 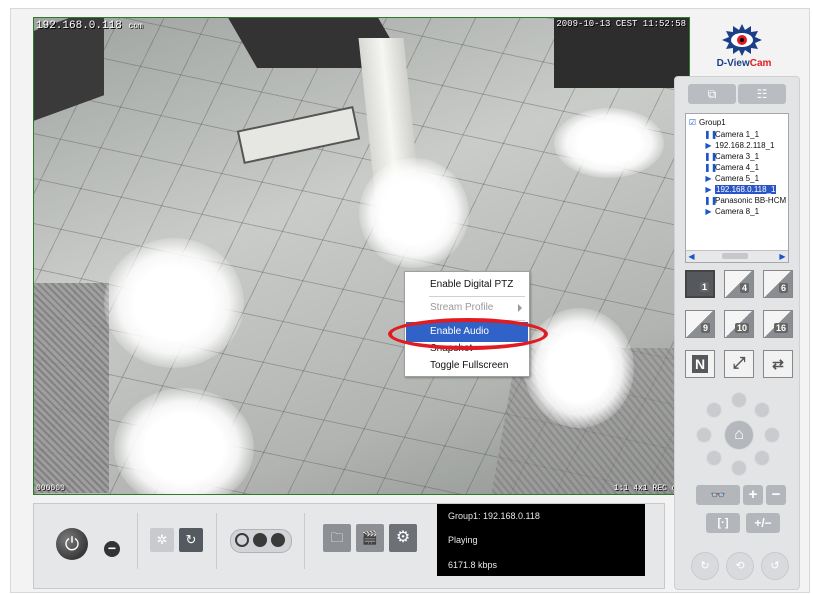 I want to click on tree-item: ❚❚Panasonic BB-HCM, so click(x=745, y=201).